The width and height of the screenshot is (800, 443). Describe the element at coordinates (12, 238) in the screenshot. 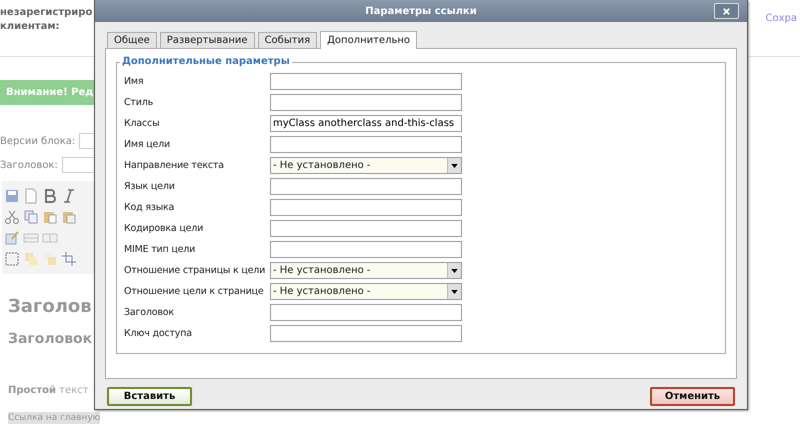

I see `edit-icon` at that location.